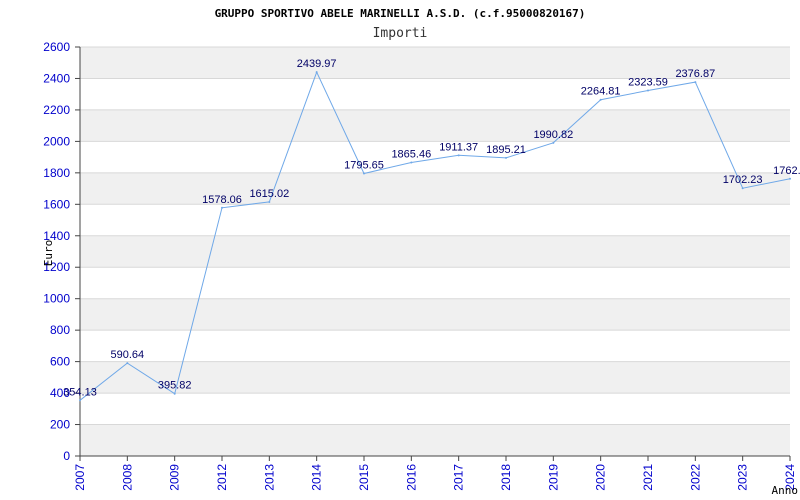 The height and width of the screenshot is (500, 800). Describe the element at coordinates (785, 490) in the screenshot. I see `x-axis-label: Anno` at that location.